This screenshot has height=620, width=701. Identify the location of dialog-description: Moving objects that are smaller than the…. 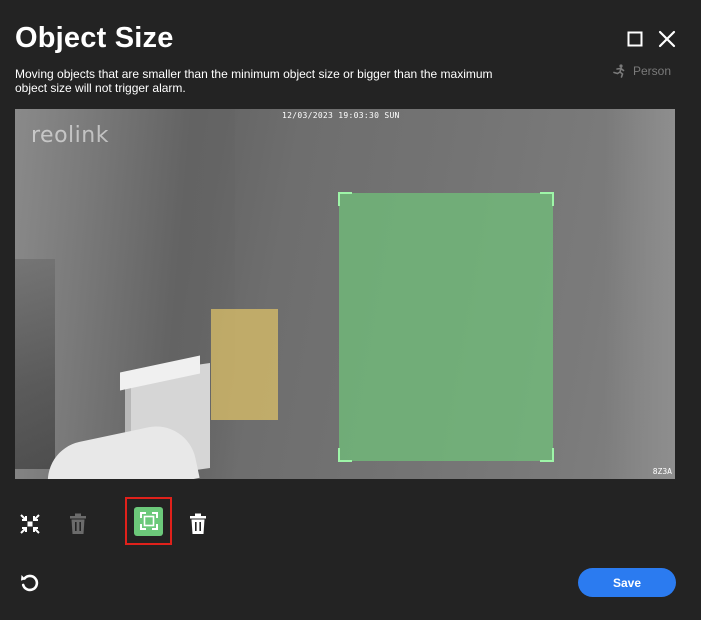
(254, 81).